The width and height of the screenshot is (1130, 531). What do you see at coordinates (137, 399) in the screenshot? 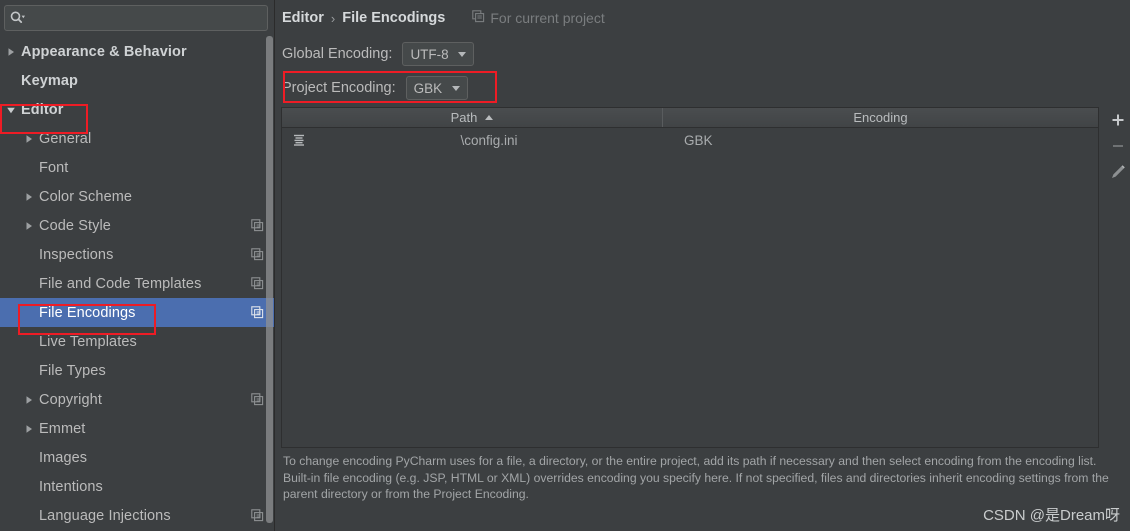
I see `sidebar-item-copyright: Copyright` at bounding box center [137, 399].